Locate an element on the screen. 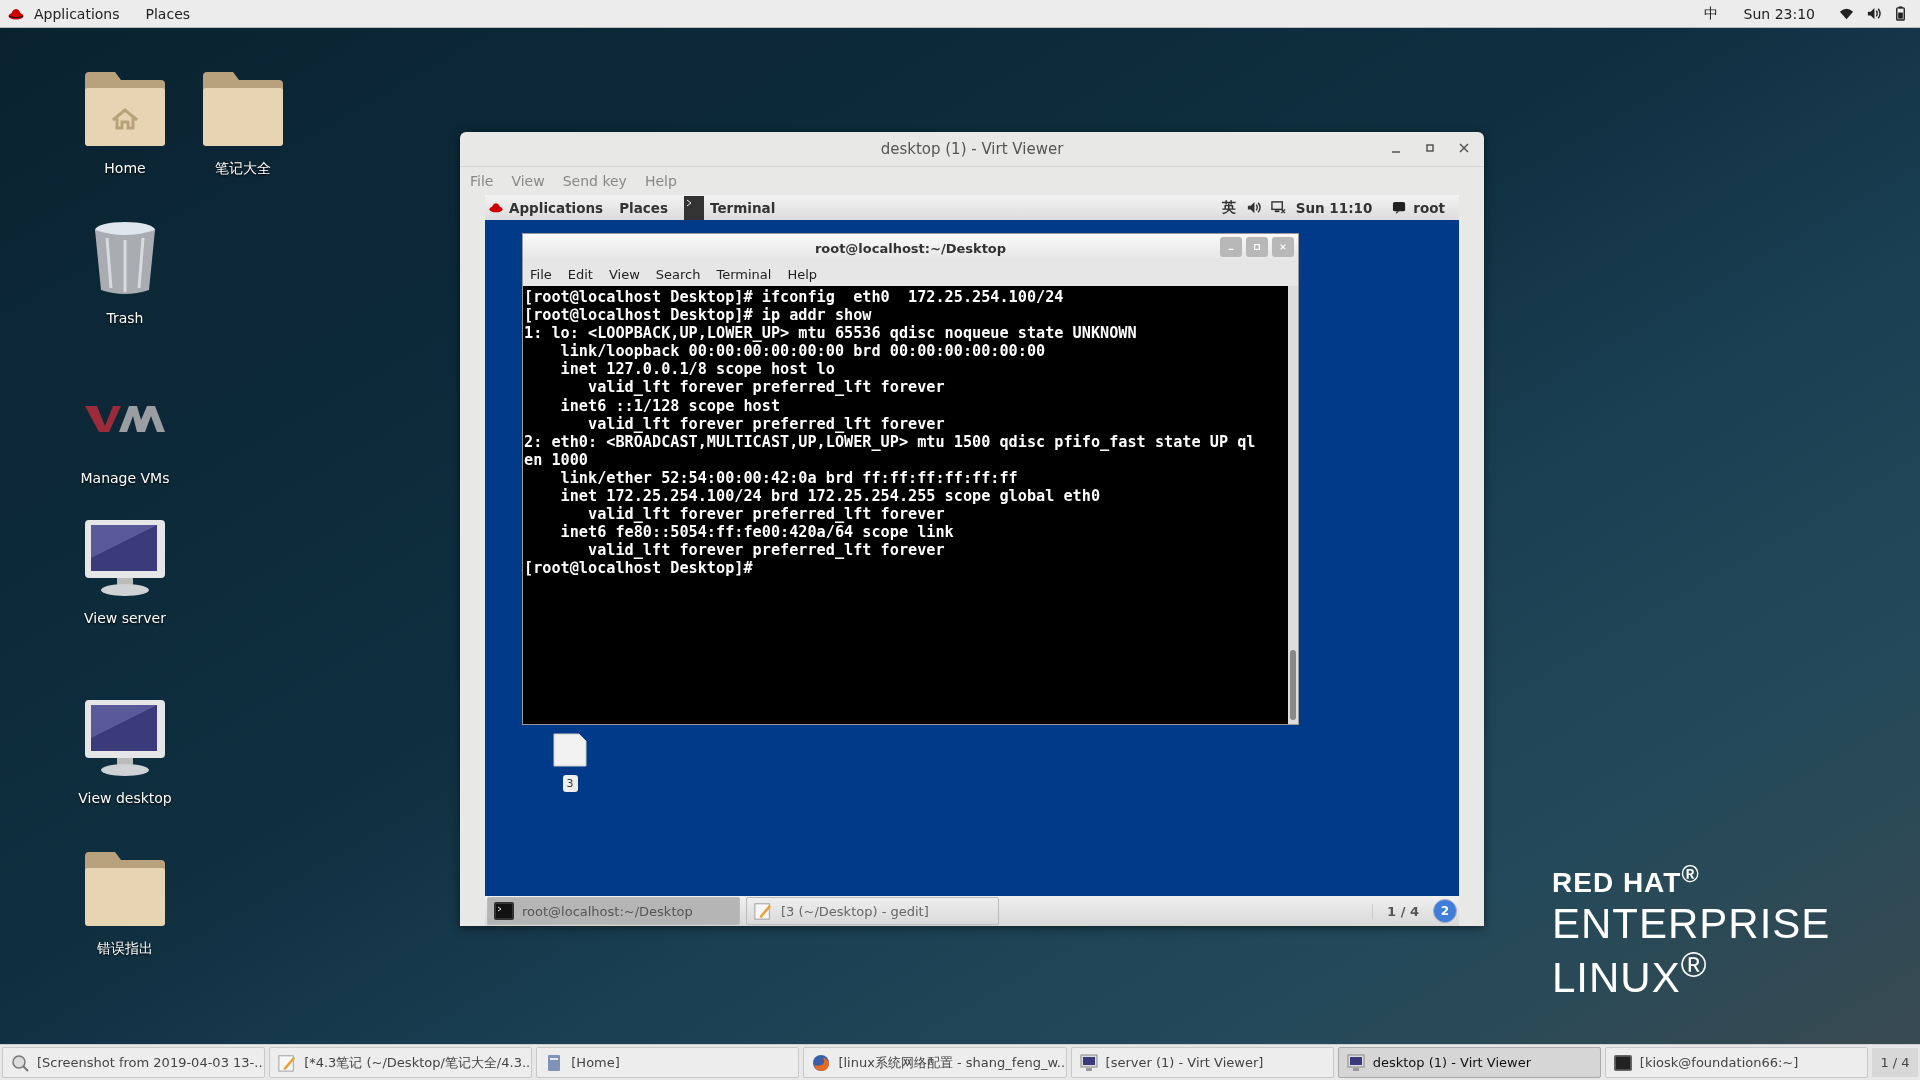 The height and width of the screenshot is (1080, 1920). task-button: root@localhost:~/Desktop is located at coordinates (613, 911).